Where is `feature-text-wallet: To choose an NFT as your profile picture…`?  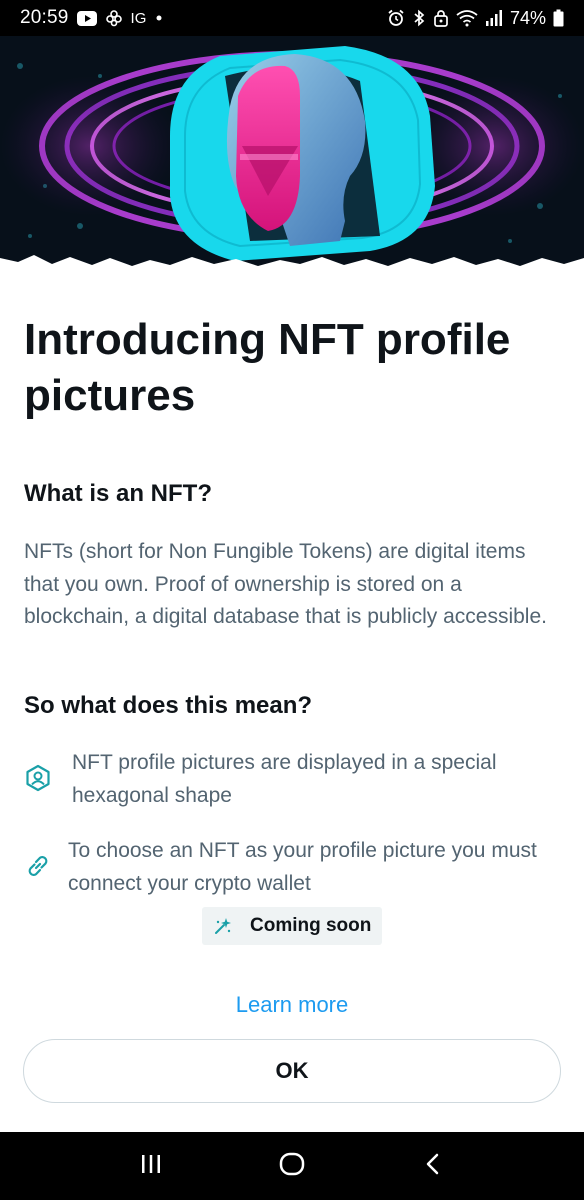
feature-text-wallet: To choose an NFT as your profile picture… is located at coordinates (302, 867).